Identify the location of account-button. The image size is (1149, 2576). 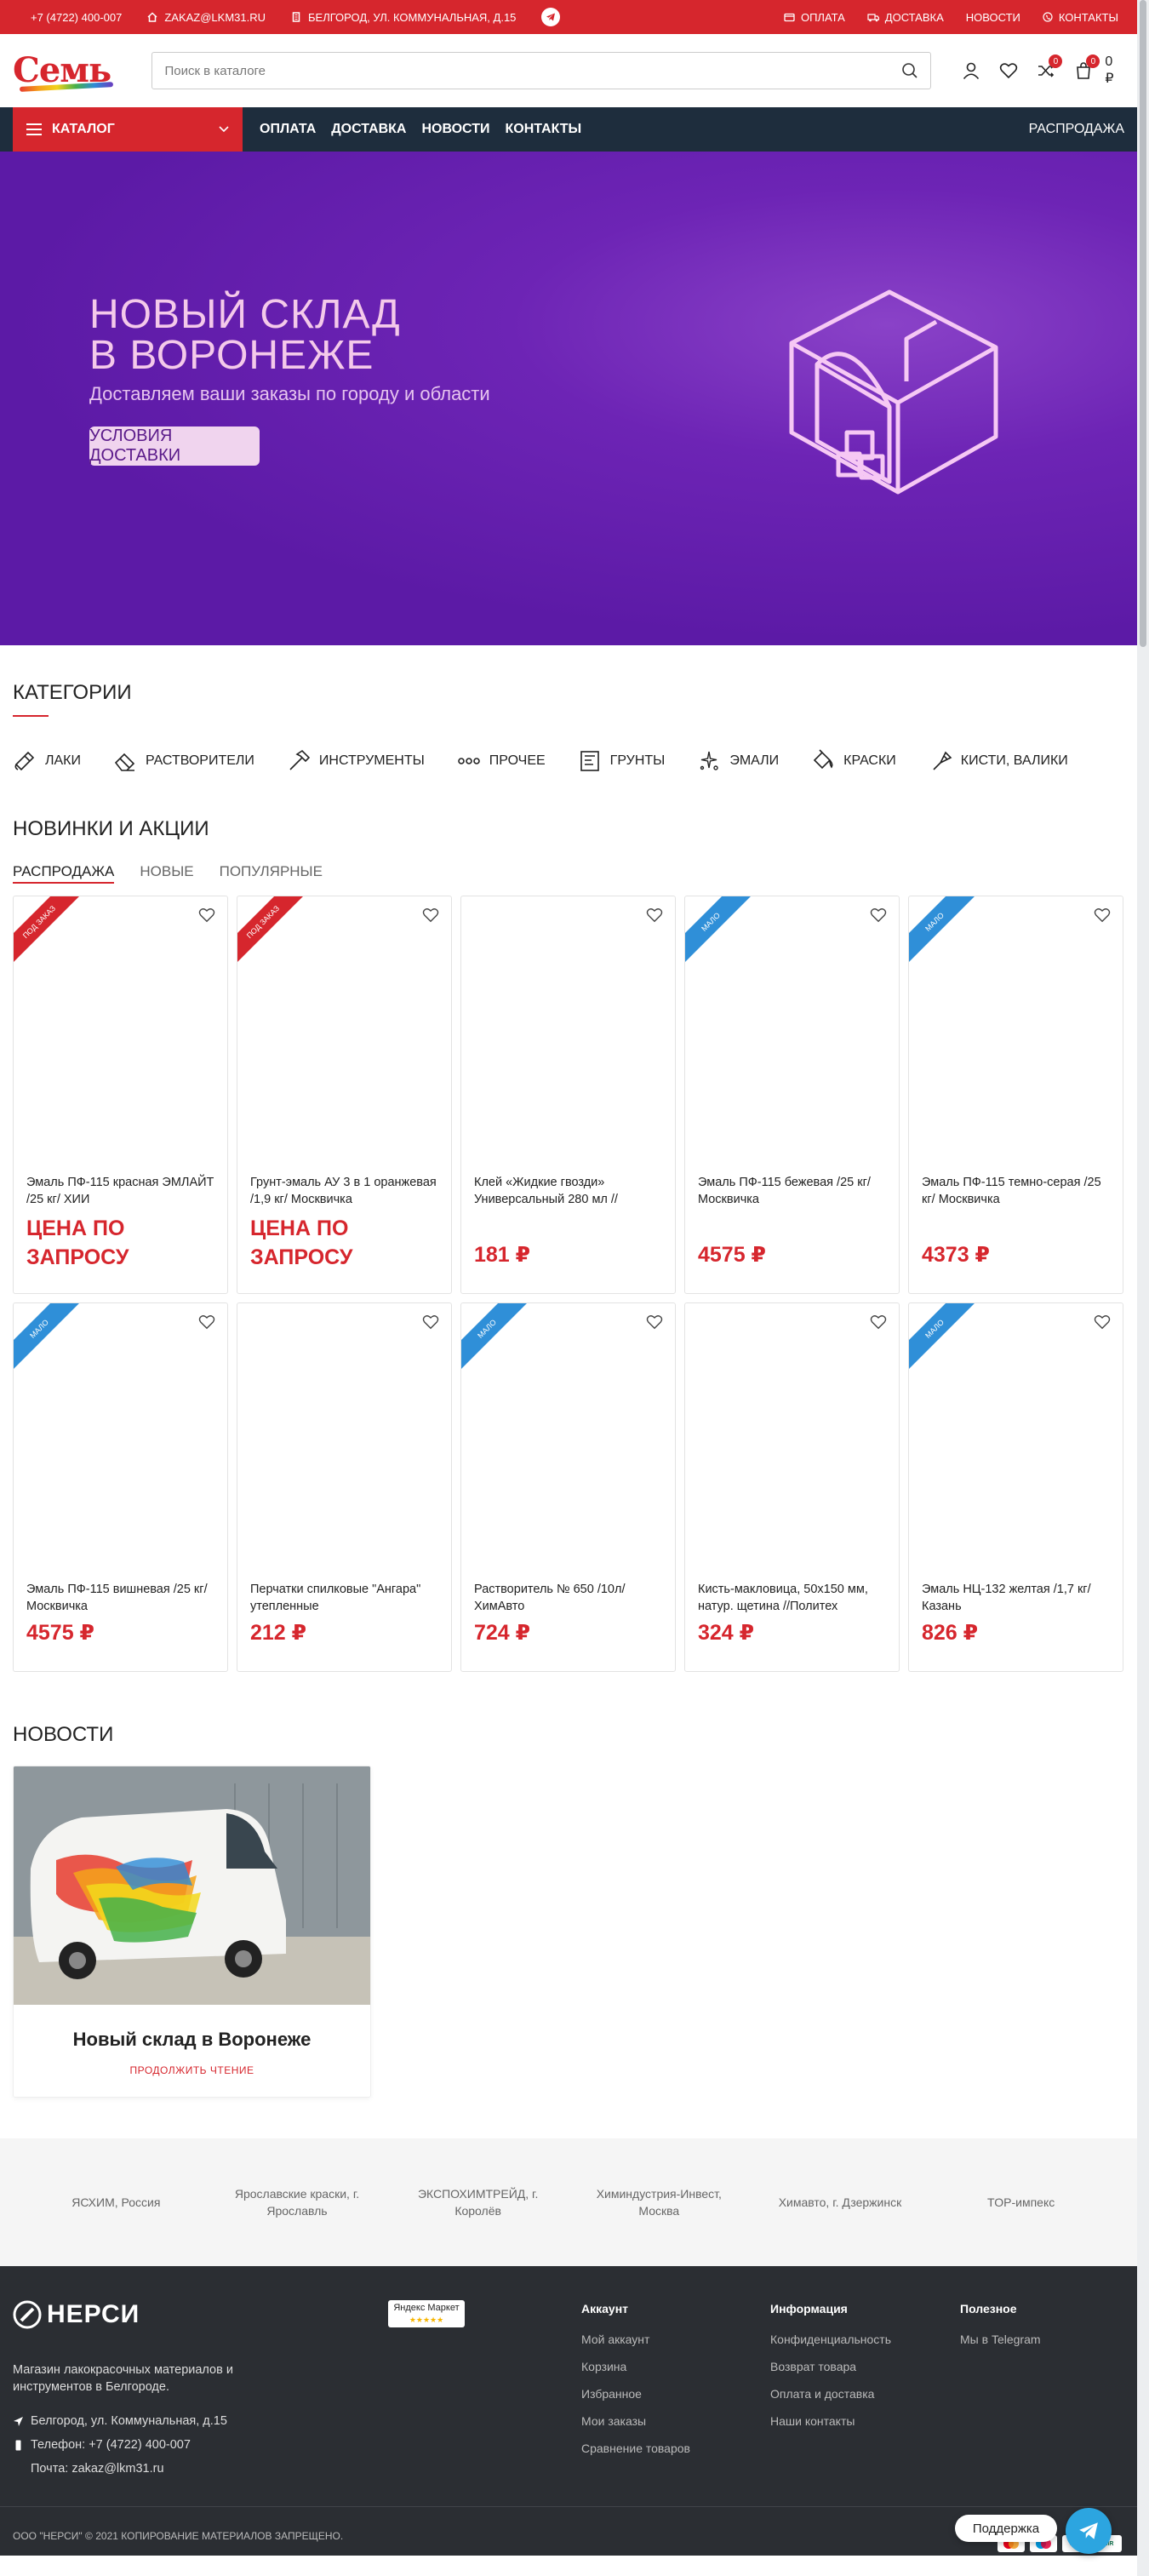
(971, 70).